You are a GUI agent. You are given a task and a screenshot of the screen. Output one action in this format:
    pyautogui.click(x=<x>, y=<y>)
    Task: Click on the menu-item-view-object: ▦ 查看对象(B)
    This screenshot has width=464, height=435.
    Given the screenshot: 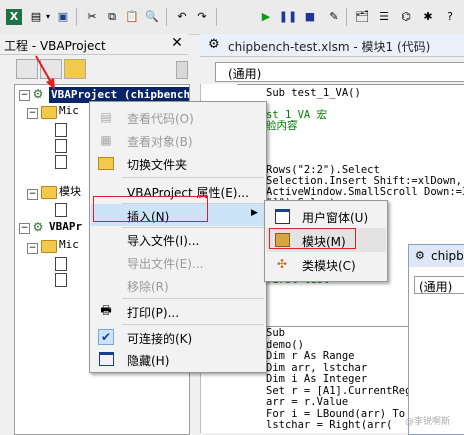 What is the action you would take?
    pyautogui.click(x=178, y=140)
    